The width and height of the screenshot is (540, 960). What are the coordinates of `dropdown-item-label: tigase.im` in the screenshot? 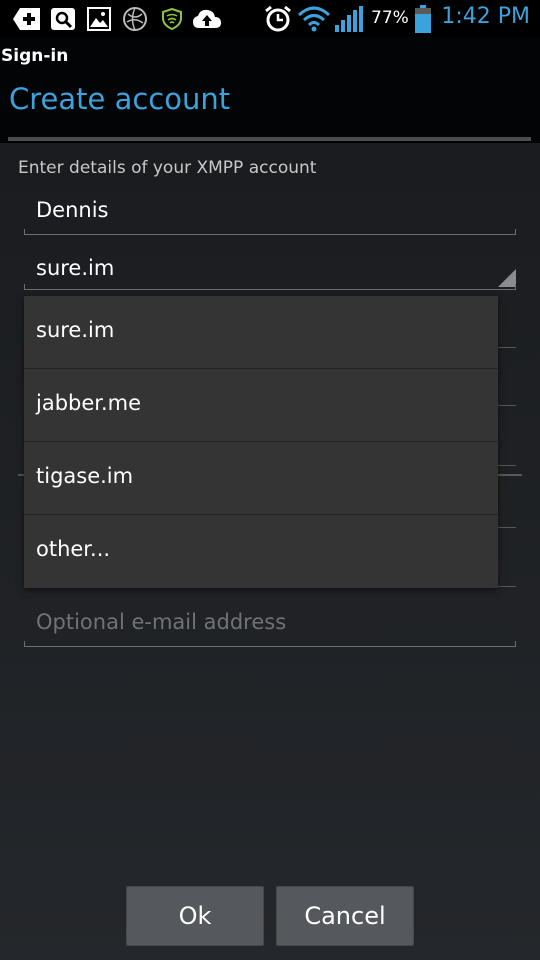 It's located at (85, 476).